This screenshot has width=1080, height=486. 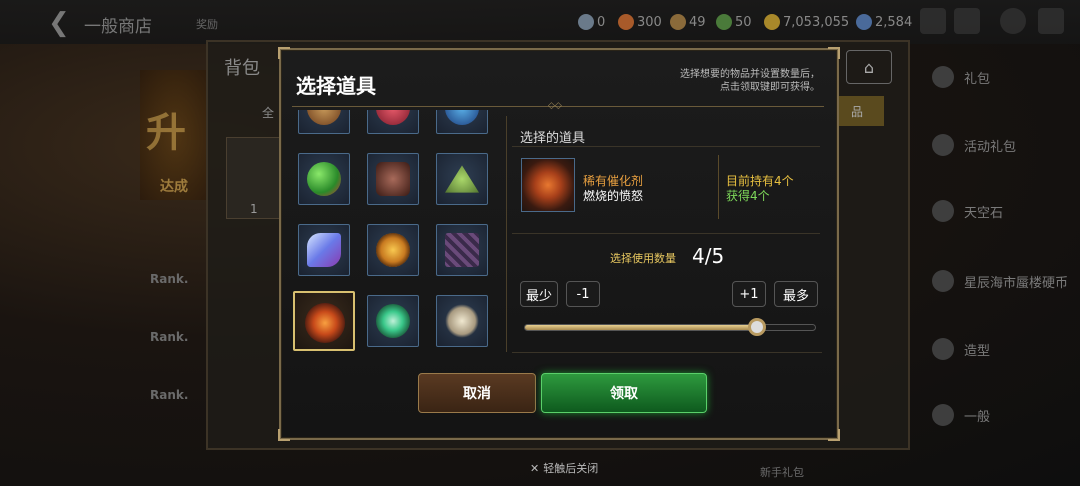 What do you see at coordinates (118, 27) in the screenshot?
I see `shop-title: 一般商店` at bounding box center [118, 27].